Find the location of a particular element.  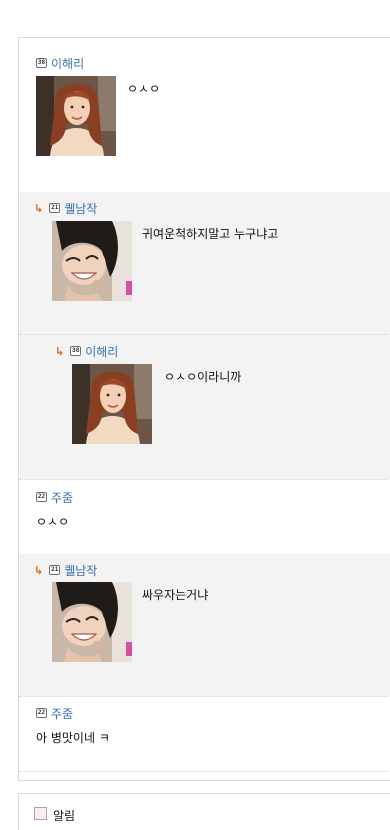

comment-footer: 알림 is located at coordinates (204, 811).